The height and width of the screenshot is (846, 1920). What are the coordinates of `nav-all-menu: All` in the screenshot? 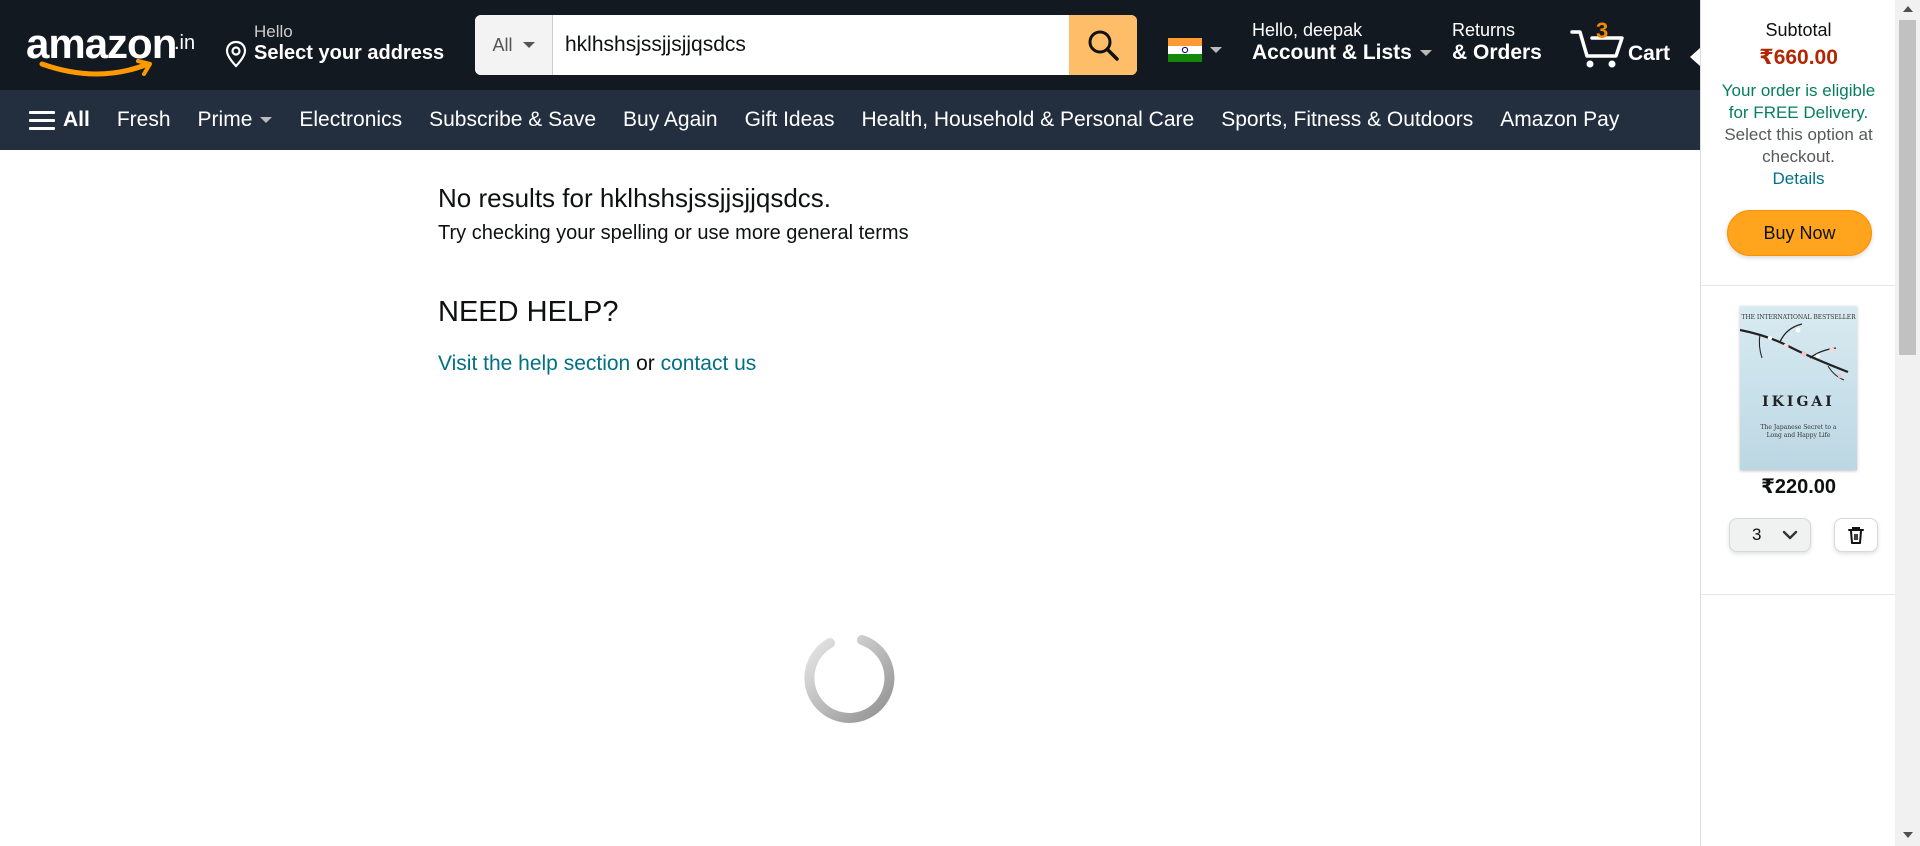 It's located at (59, 120).